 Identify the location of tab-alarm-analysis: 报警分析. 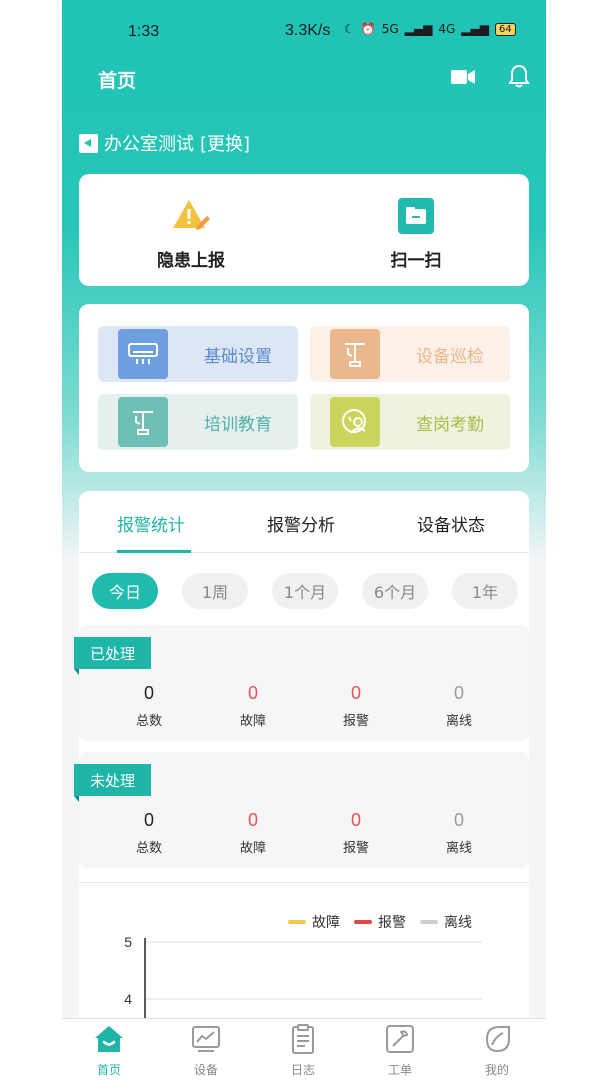
(301, 523).